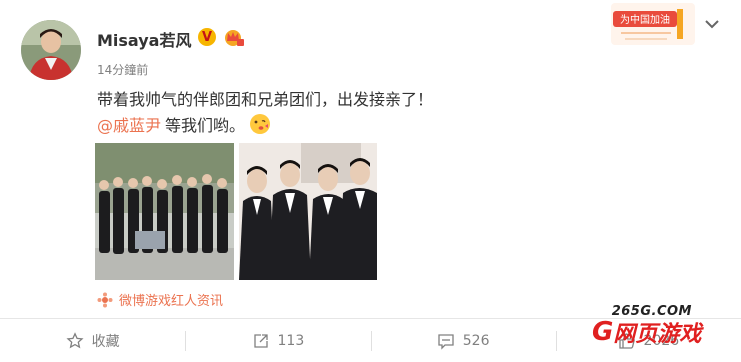 This screenshot has width=741, height=362. Describe the element at coordinates (205, 125) in the screenshot. I see `post-text-tail: 等我们哟。` at that location.